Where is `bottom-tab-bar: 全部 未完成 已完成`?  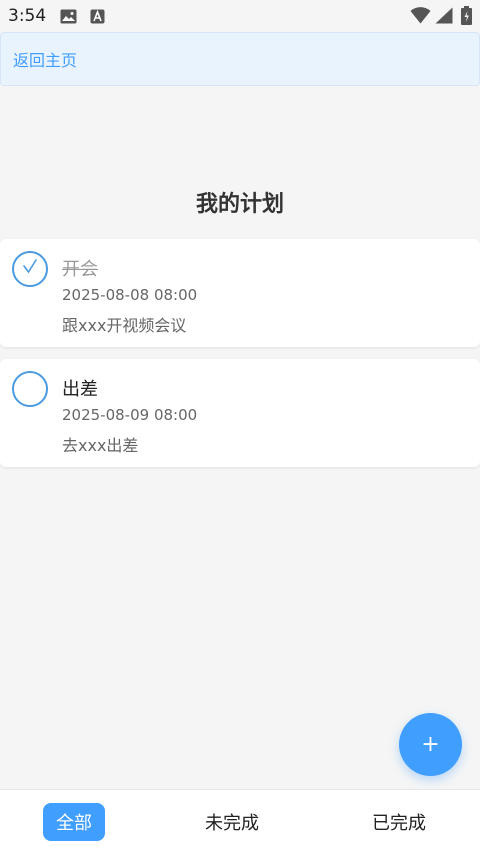 bottom-tab-bar: 全部 未完成 已完成 is located at coordinates (240, 821).